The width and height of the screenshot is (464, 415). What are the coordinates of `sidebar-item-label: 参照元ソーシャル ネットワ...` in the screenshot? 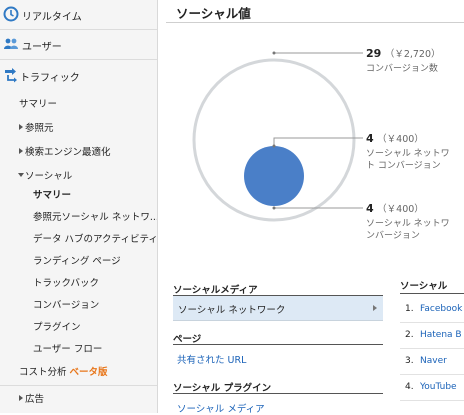 It's located at (95, 217).